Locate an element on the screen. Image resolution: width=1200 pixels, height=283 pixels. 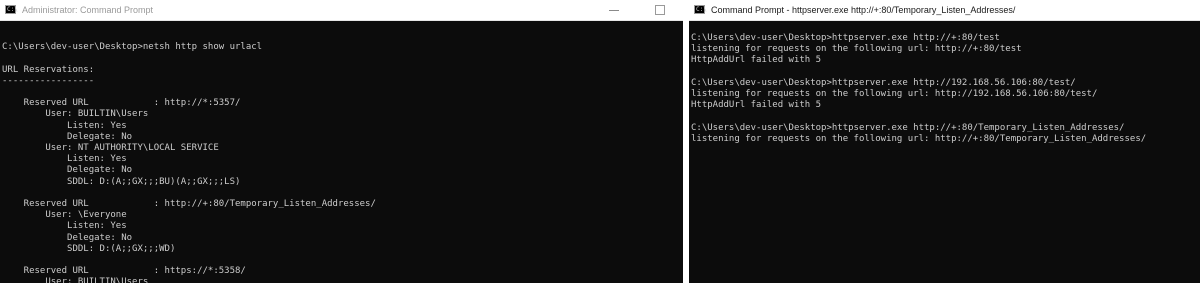
console-line: Reserved URL : https://*:5358/ is located at coordinates (124, 271).